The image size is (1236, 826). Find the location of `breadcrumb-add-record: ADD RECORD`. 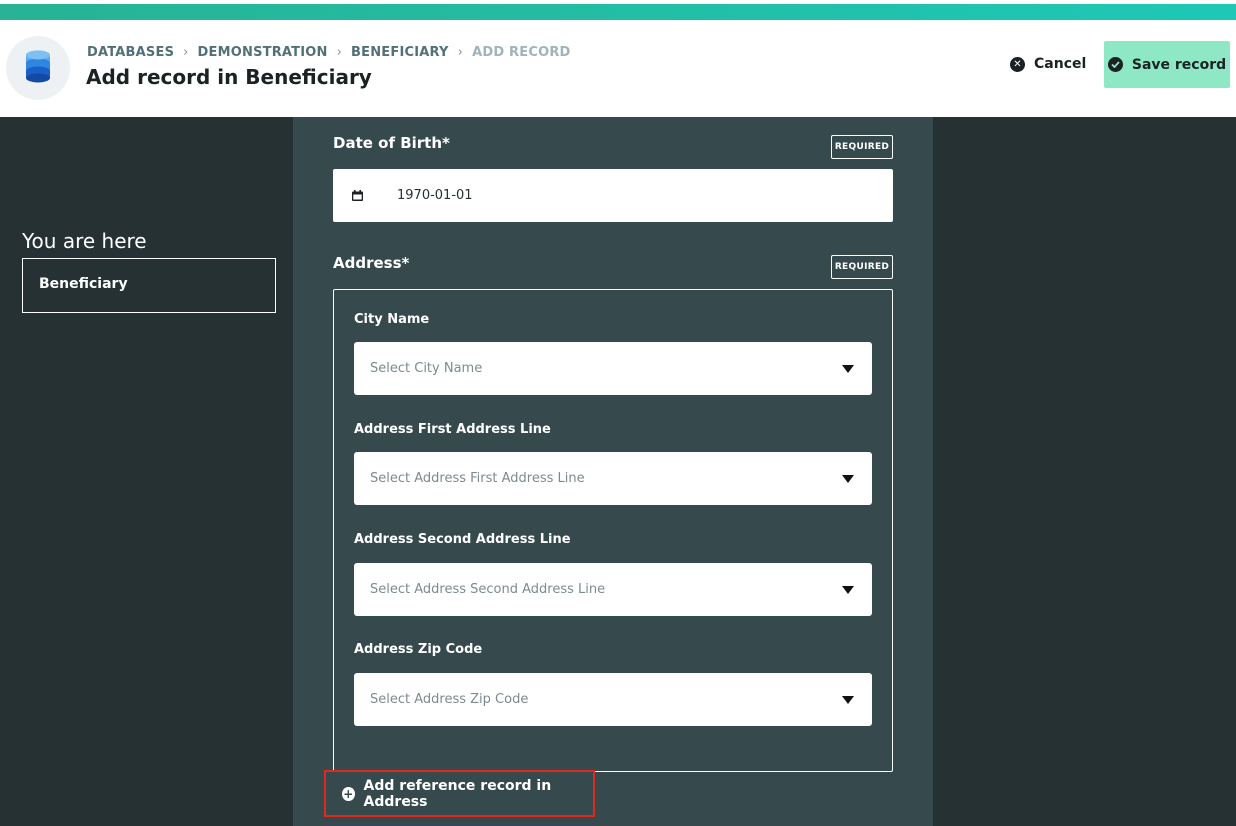

breadcrumb-add-record: ADD RECORD is located at coordinates (521, 52).